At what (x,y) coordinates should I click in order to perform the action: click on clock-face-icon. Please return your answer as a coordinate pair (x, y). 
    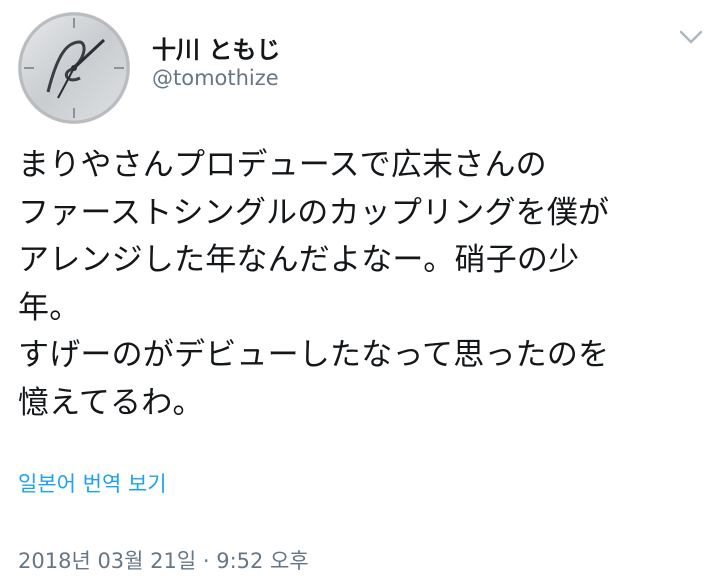
    Looking at the image, I should click on (74, 68).